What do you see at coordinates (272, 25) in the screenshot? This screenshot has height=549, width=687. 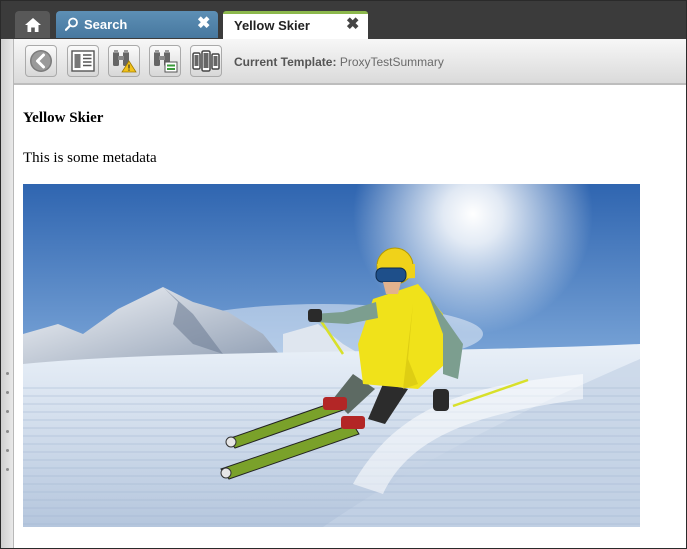 I see `tab-active-label: Yellow Skier` at bounding box center [272, 25].